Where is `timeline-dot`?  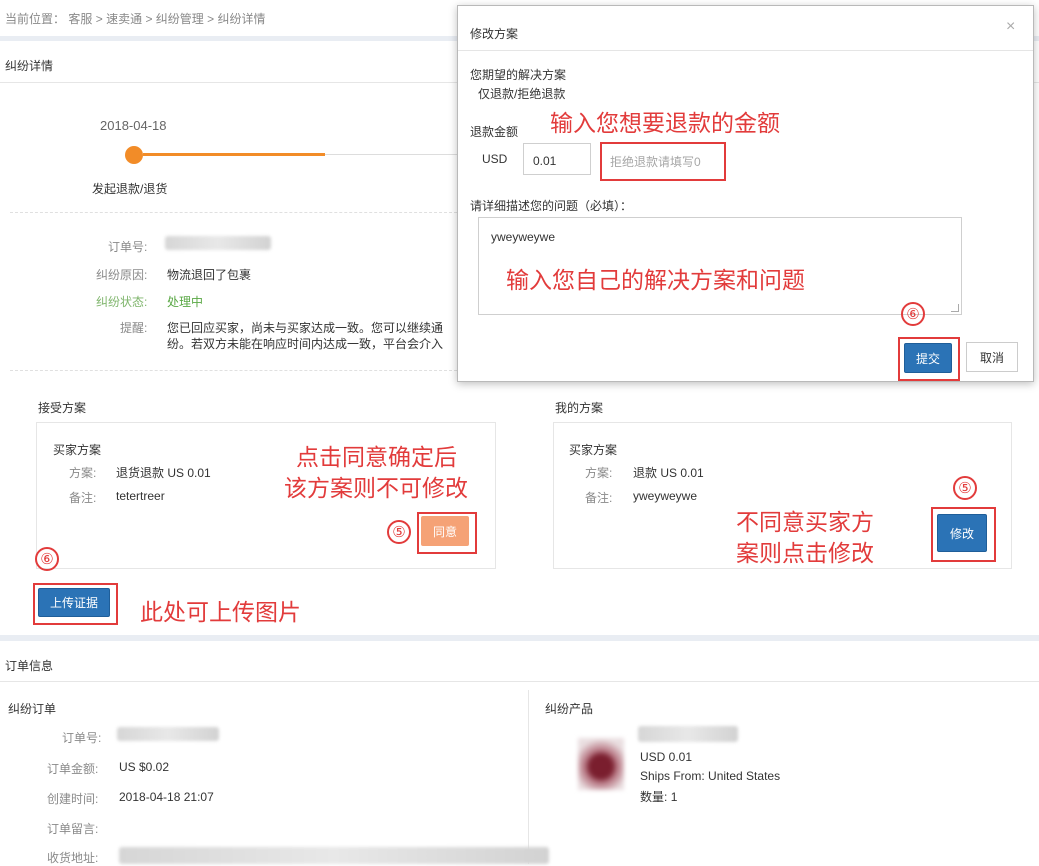
timeline-dot is located at coordinates (134, 155).